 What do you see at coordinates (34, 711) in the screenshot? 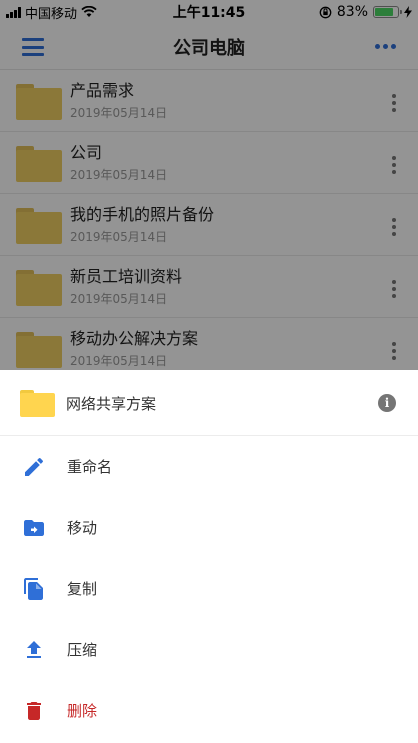
I see `trash-icon` at bounding box center [34, 711].